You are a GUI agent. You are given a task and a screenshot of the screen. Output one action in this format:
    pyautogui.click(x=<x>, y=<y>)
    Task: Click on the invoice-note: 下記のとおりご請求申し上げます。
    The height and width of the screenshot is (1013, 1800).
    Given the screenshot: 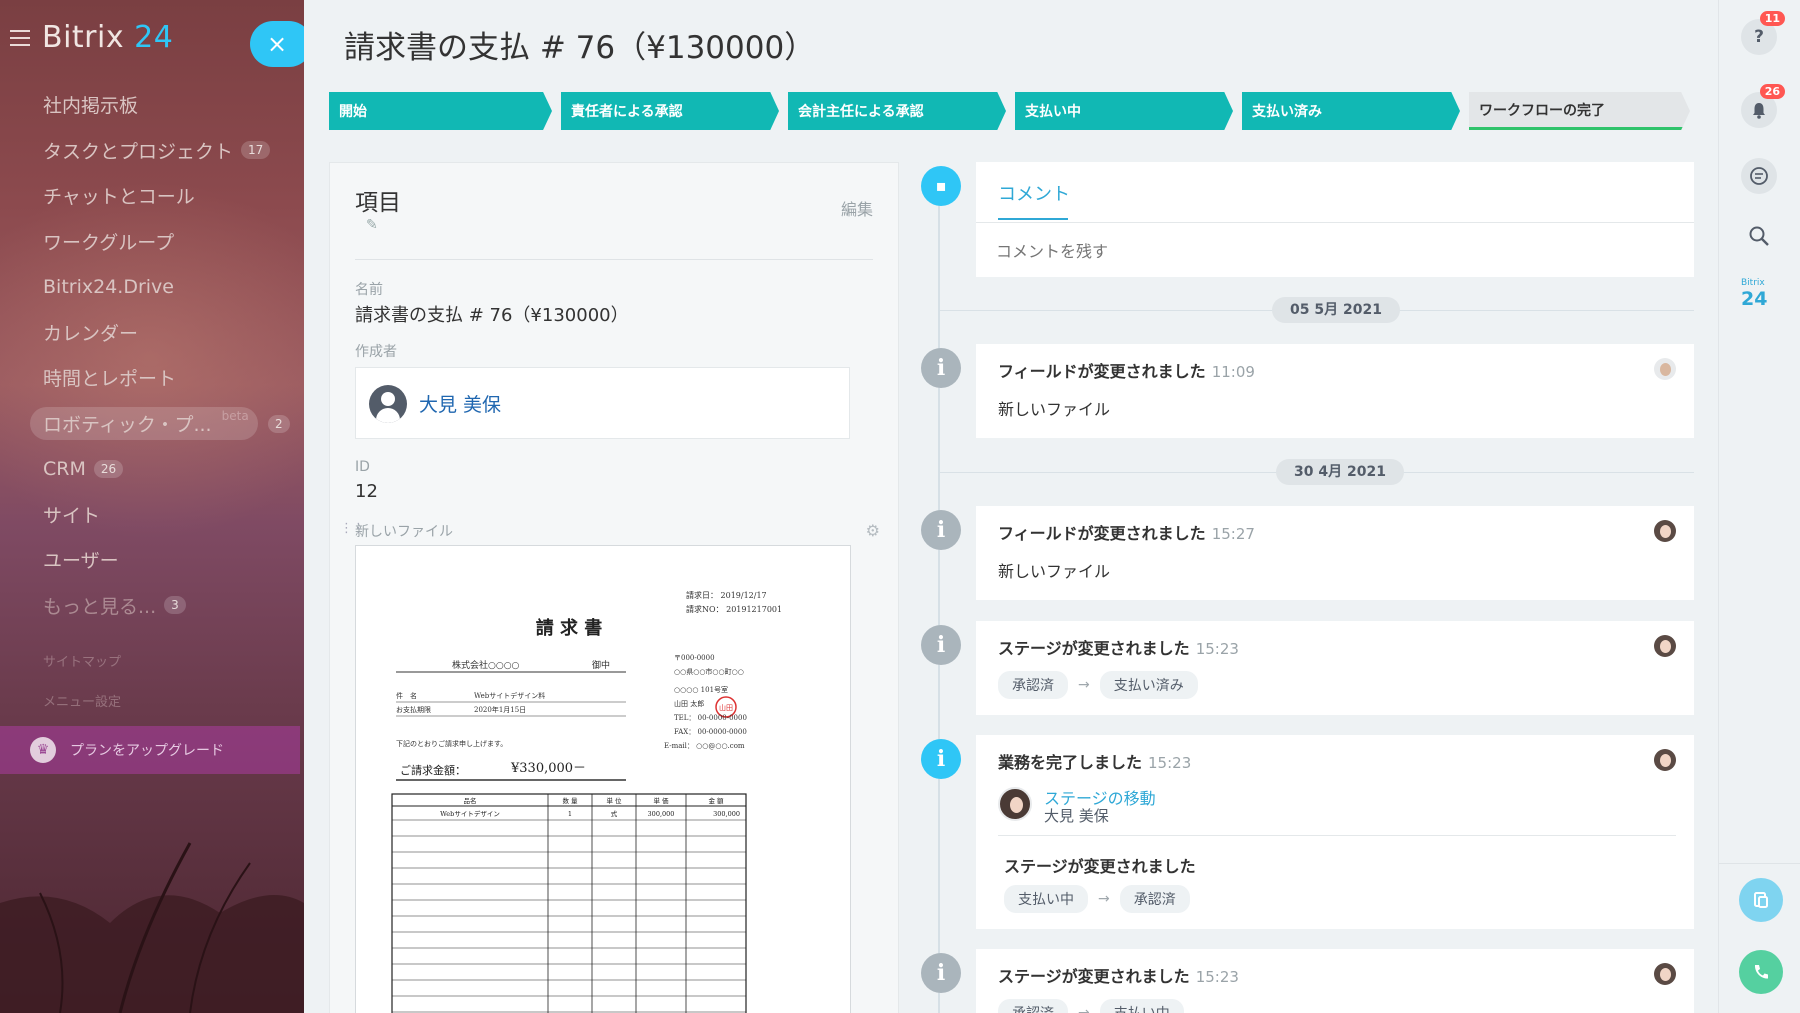 What is the action you would take?
    pyautogui.click(x=451, y=743)
    